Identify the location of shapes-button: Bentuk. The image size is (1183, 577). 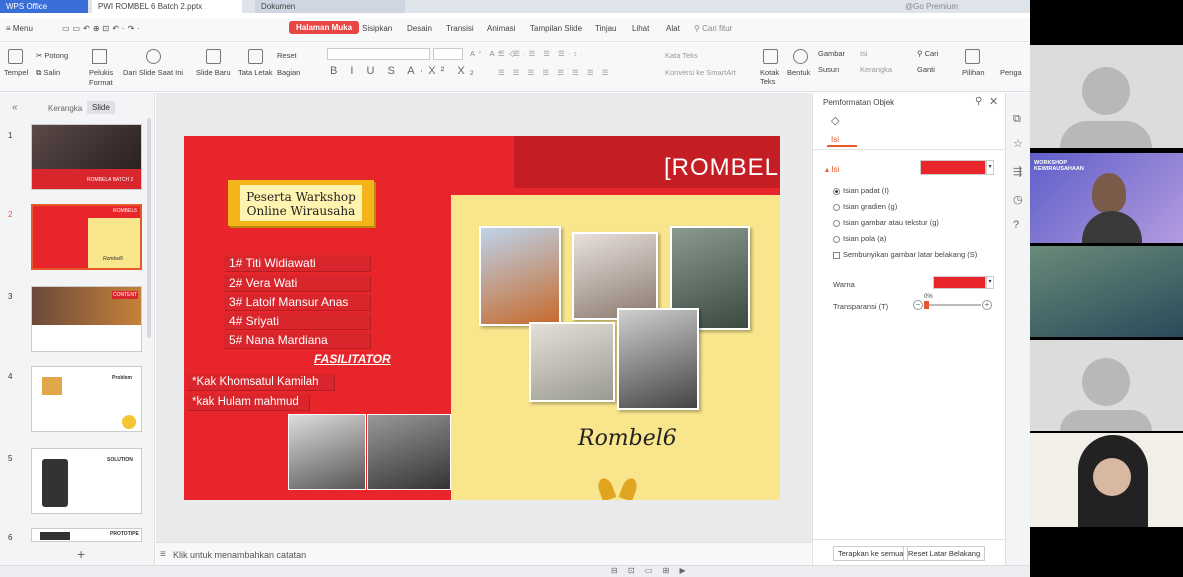
(798, 72).